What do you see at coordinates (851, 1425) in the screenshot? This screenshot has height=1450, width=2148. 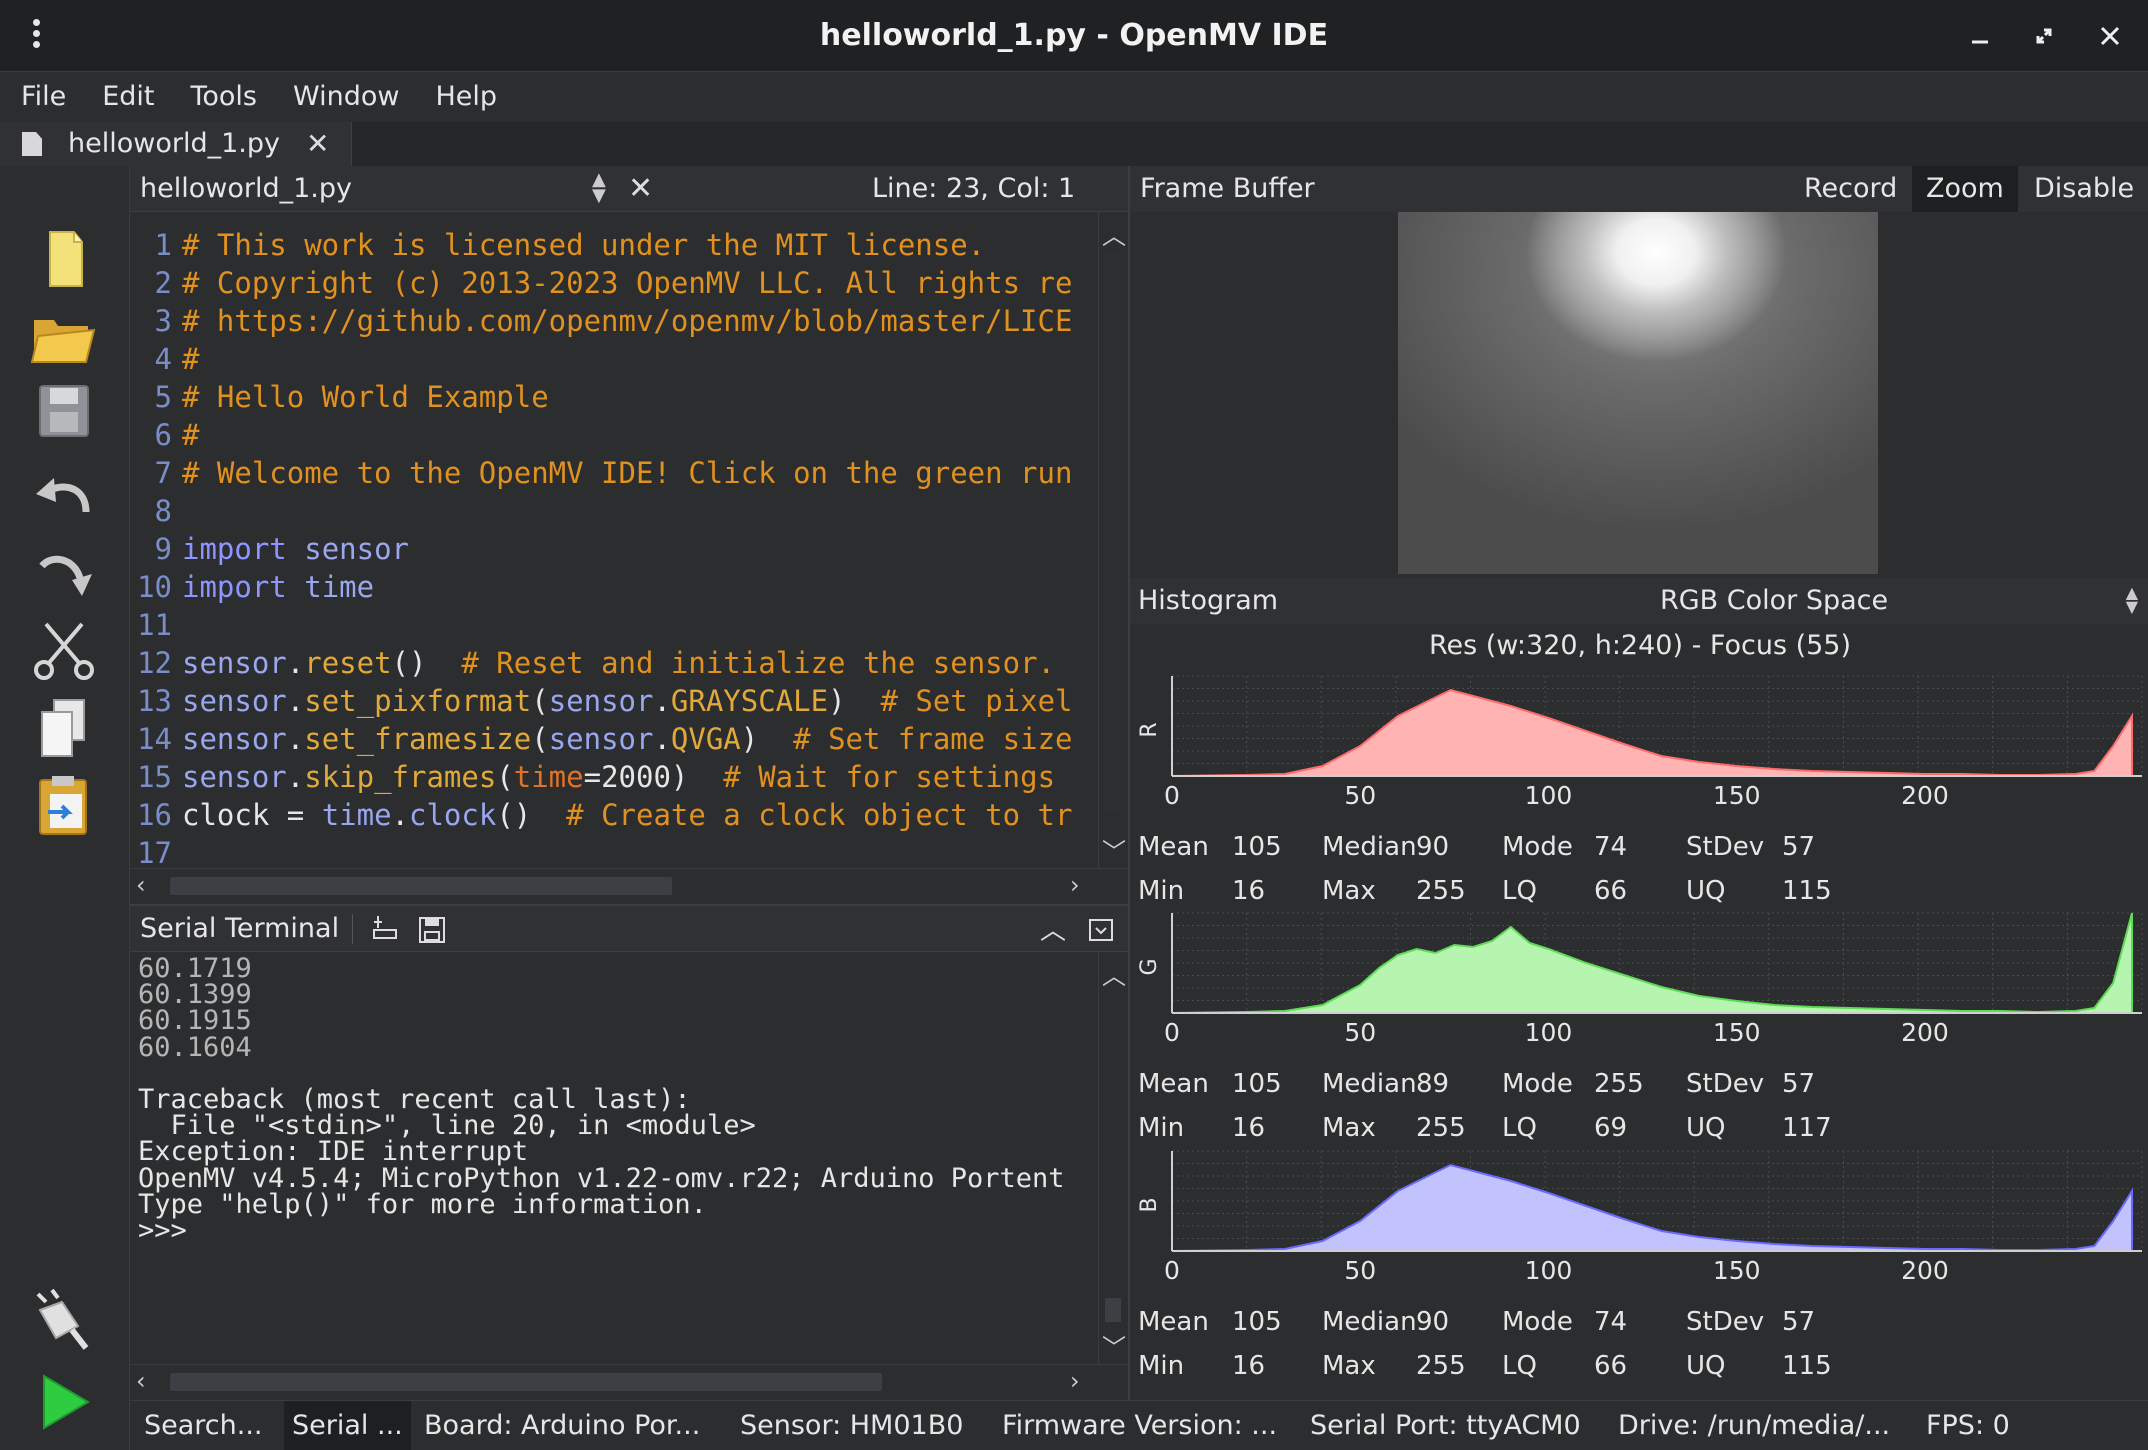 I see `sensor-status: Sensor: HM01B0` at bounding box center [851, 1425].